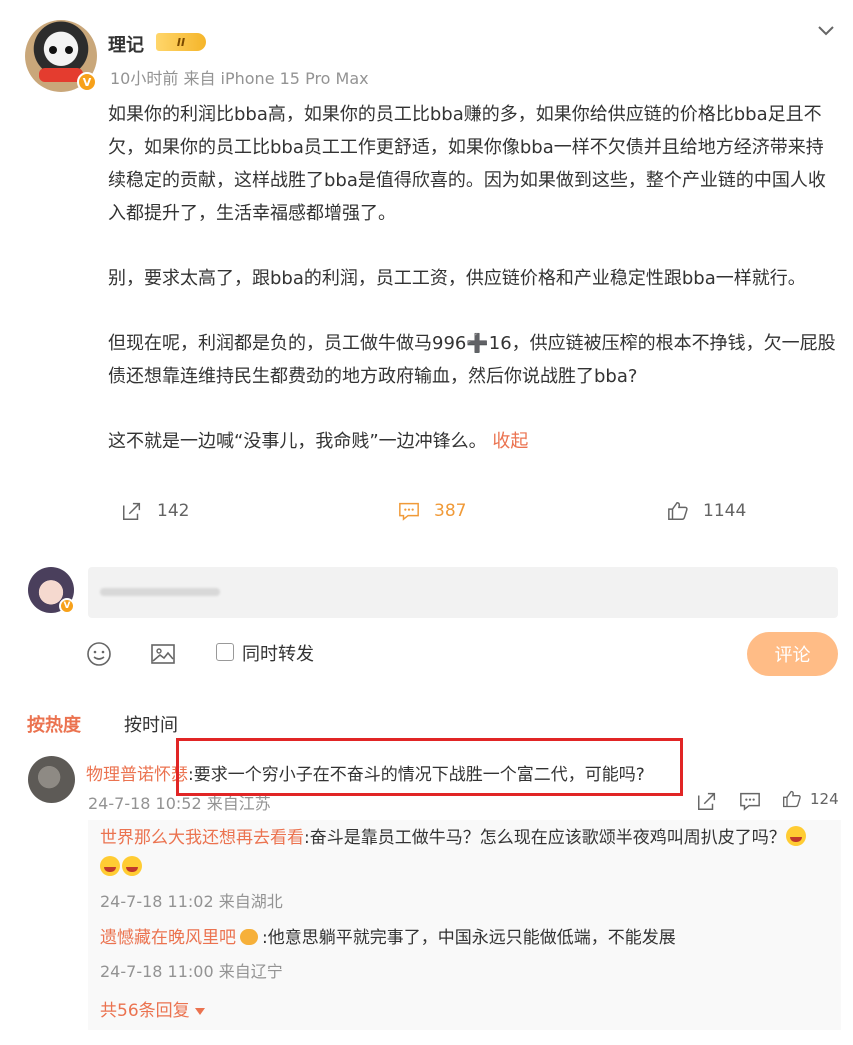 The image size is (853, 1045). What do you see at coordinates (545, 838) in the screenshot?
I see `reply-body: :奋斗是靠员工做牛马？怎么现在应该歌颂半夜鸡叫周扒皮了吗？` at bounding box center [545, 838].